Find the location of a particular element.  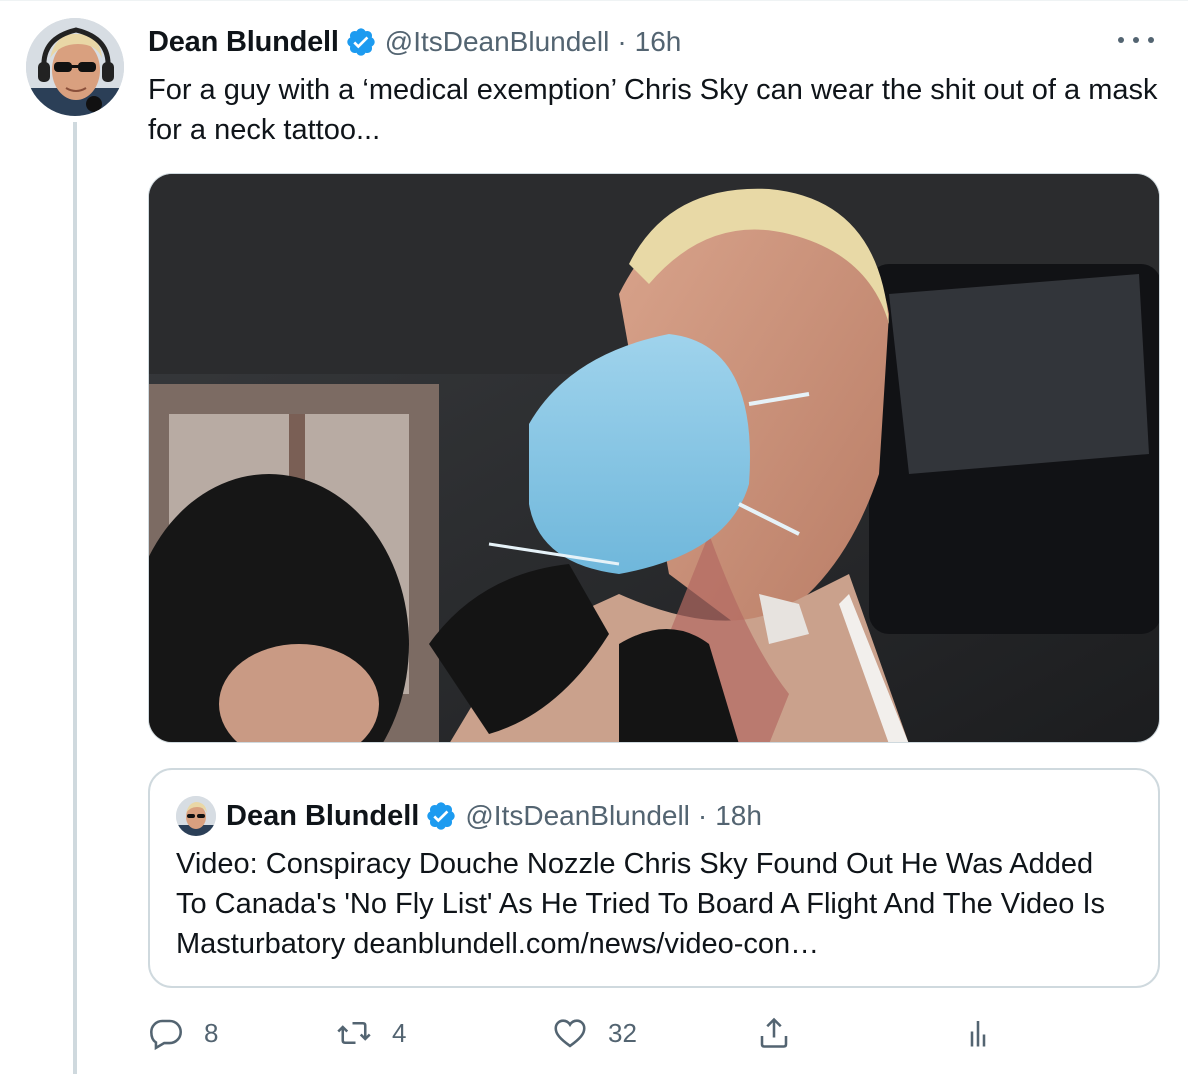

retweet-count: 4 is located at coordinates (399, 1032).